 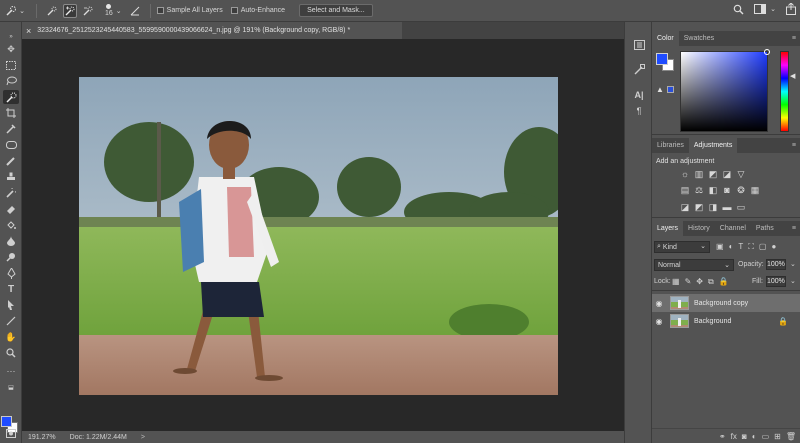 I want to click on channel-mixer-icon: ❂, so click(x=741, y=190).